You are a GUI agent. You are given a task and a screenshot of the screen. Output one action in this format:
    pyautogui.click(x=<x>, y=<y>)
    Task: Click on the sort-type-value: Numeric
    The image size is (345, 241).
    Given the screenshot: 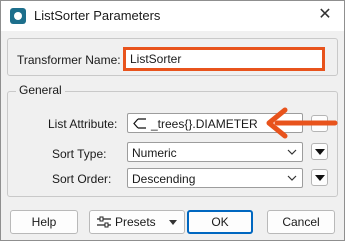 What is the action you would take?
    pyautogui.click(x=154, y=153)
    